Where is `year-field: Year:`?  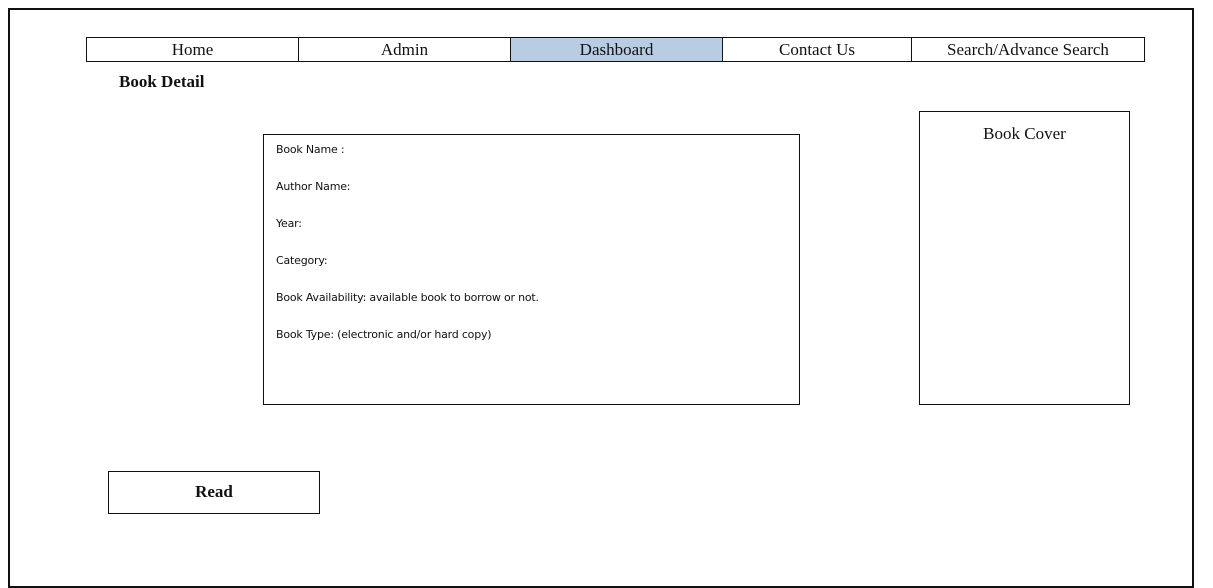 year-field: Year: is located at coordinates (289, 223).